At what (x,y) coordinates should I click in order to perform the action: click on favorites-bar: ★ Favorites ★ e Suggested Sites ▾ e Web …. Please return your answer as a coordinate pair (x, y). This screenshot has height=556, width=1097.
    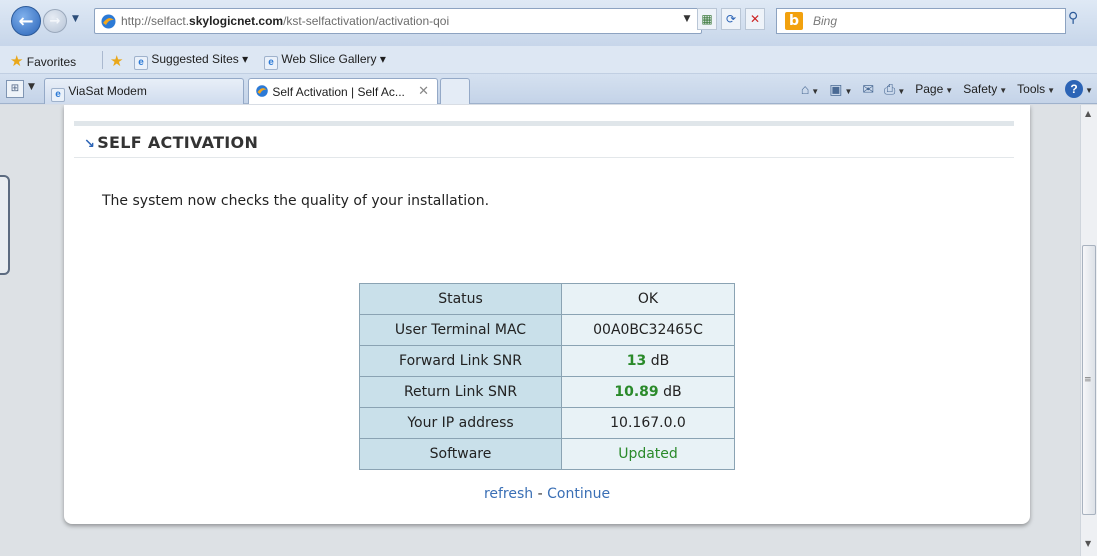
    Looking at the image, I should click on (548, 60).